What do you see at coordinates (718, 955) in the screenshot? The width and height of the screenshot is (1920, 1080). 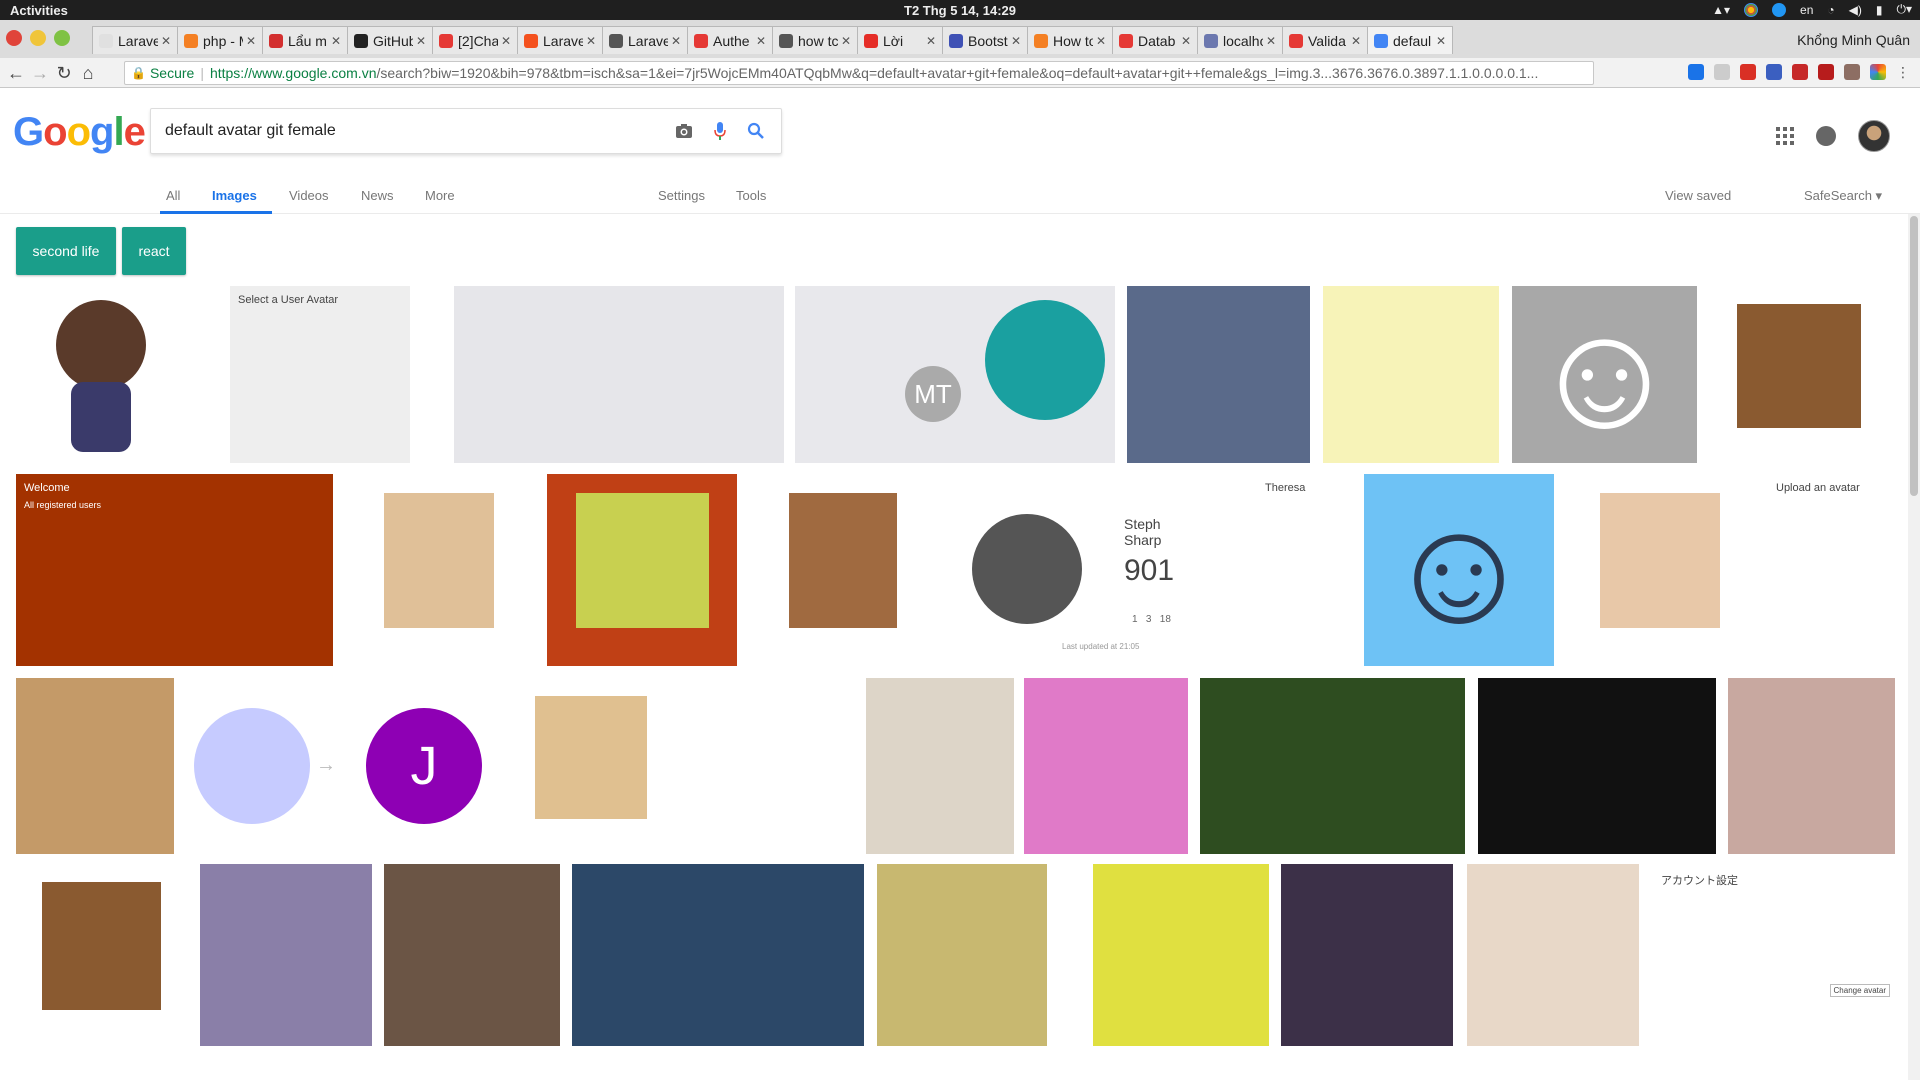 I see `image-result-wonder-woman-art` at bounding box center [718, 955].